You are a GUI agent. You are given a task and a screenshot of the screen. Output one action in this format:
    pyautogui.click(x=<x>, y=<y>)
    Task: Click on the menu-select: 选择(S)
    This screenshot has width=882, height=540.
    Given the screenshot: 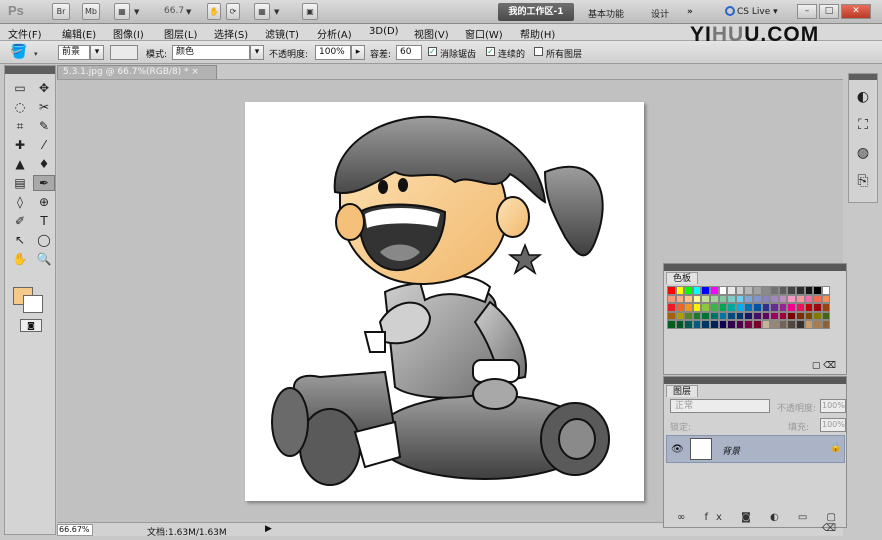 What is the action you would take?
    pyautogui.click(x=231, y=33)
    